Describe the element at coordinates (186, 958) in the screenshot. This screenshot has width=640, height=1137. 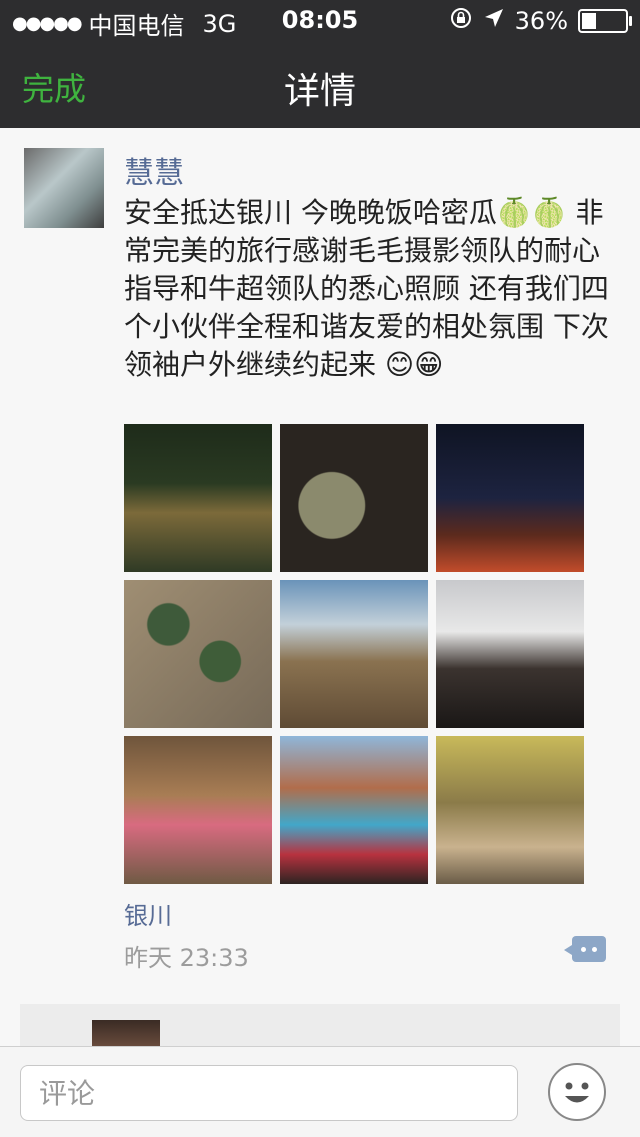
I see `post-time: 昨天 23:33` at that location.